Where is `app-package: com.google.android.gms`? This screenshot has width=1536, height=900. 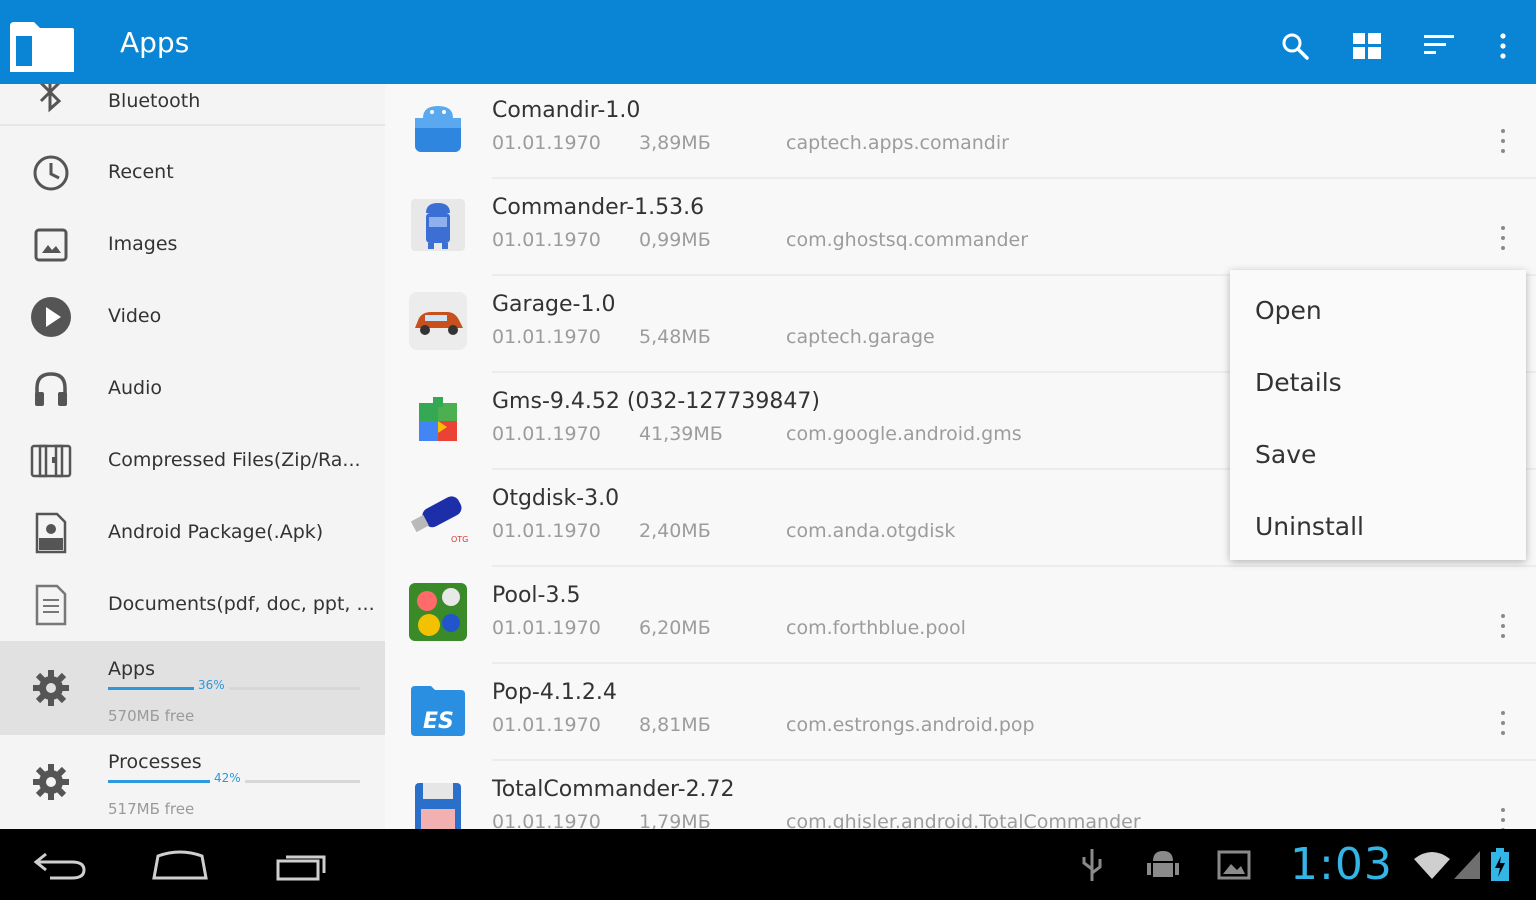 app-package: com.google.android.gms is located at coordinates (904, 434).